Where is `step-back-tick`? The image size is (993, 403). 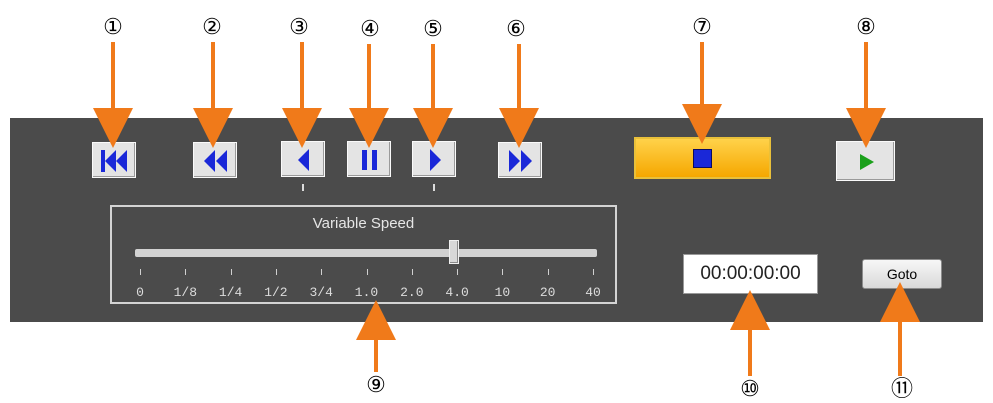 step-back-tick is located at coordinates (303, 187).